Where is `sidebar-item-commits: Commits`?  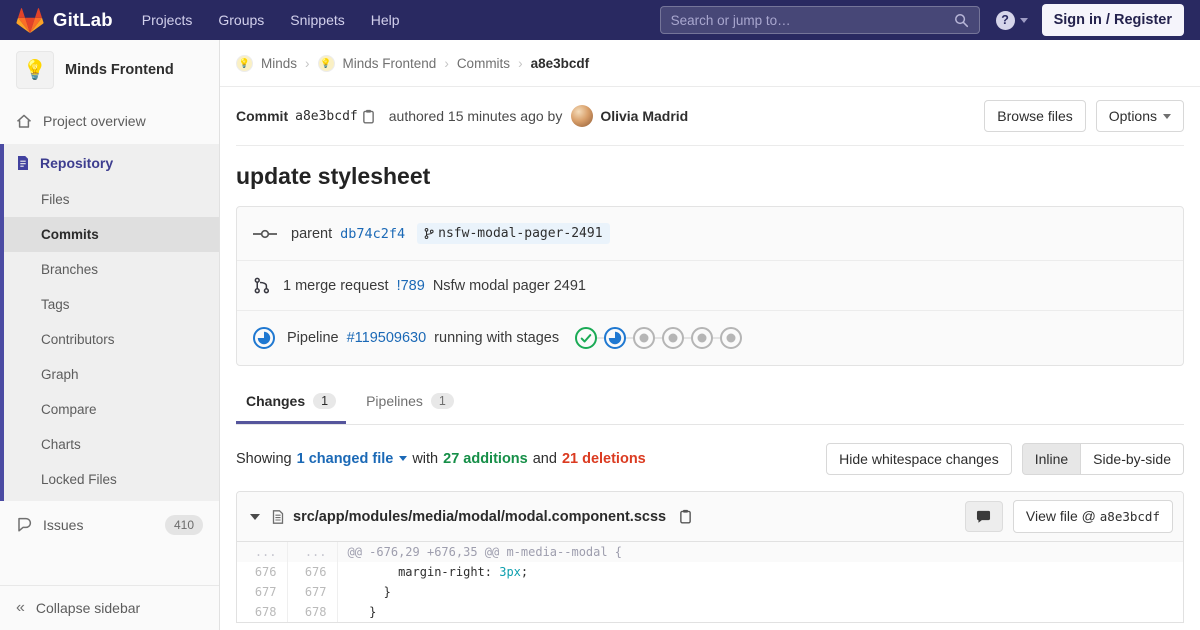 sidebar-item-commits: Commits is located at coordinates (111, 234).